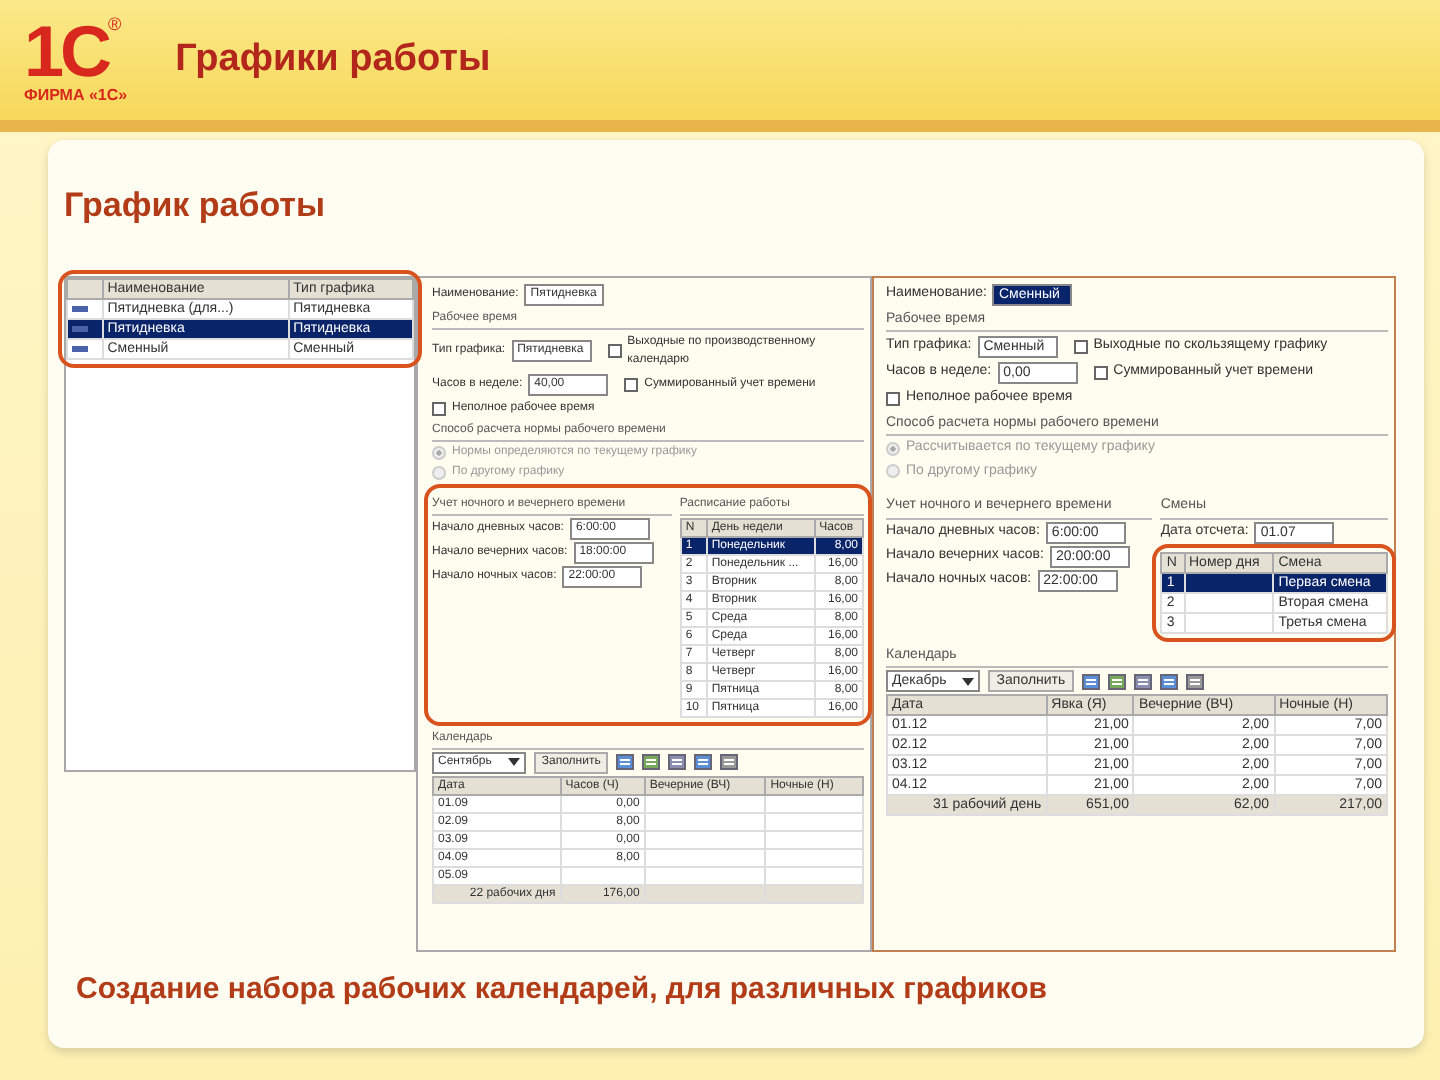  Describe the element at coordinates (196, 206) in the screenshot. I see `slide-subtitle: График работы` at that location.